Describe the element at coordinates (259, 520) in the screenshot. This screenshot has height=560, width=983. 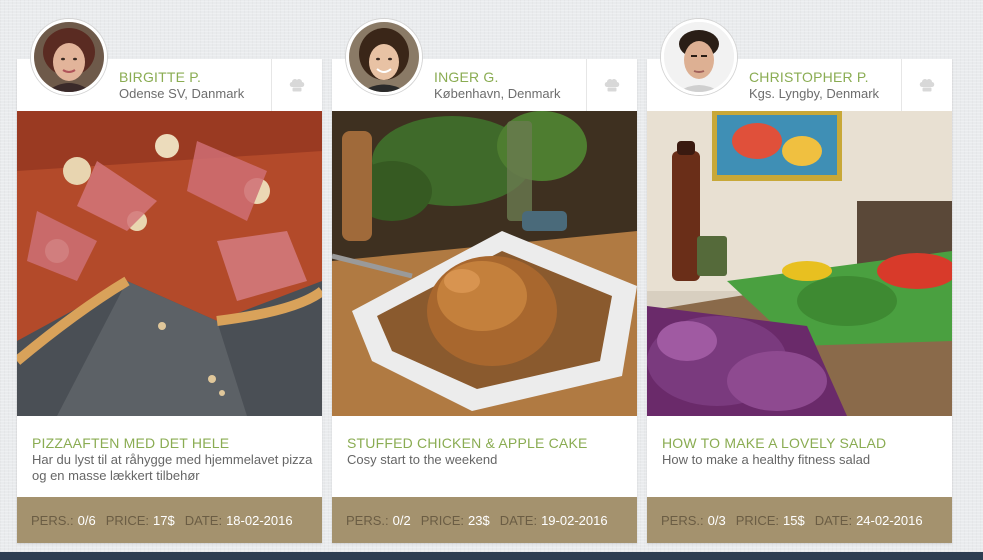
I see `date-value: 18-02-2016` at that location.